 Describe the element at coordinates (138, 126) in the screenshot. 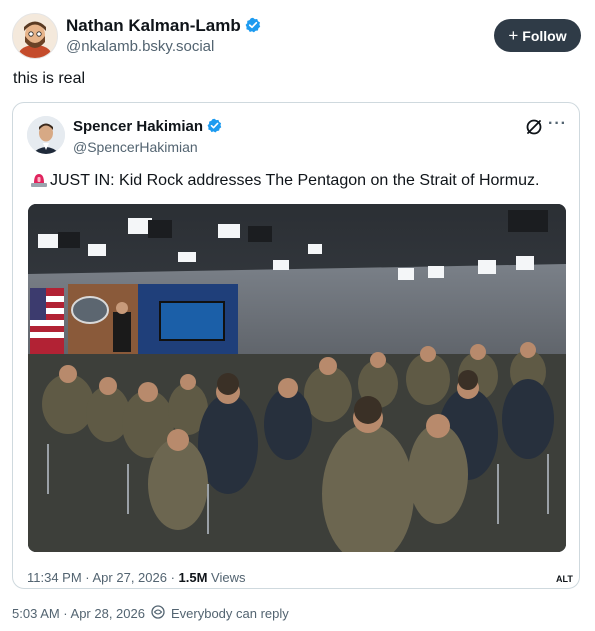

I see `quoted-author-name-text: Spencer Hakimian` at that location.